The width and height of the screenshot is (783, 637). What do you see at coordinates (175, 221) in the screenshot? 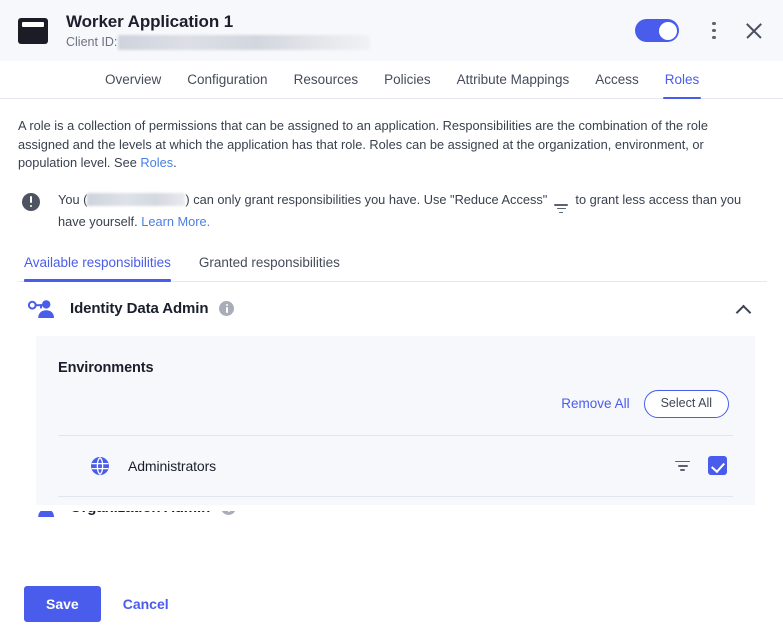
I see `learn-more-link: Learn More.` at bounding box center [175, 221].